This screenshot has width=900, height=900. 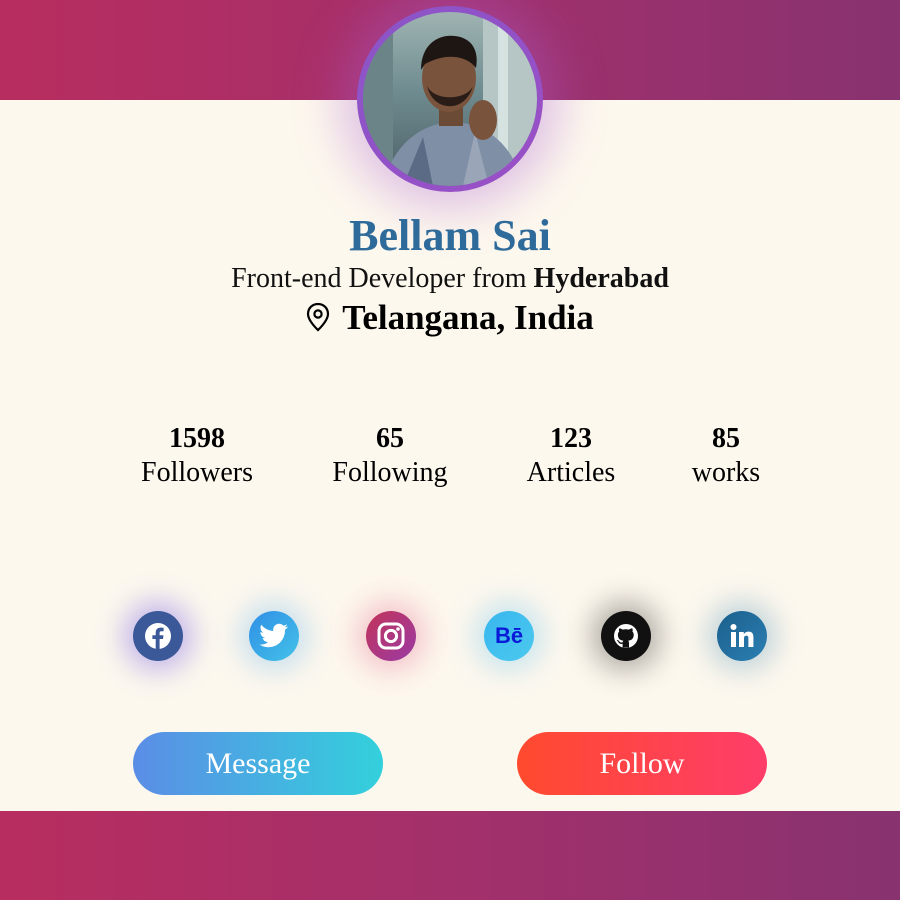 I want to click on profile-subtitle: Front-end Developer from Hyderabad, so click(x=450, y=279).